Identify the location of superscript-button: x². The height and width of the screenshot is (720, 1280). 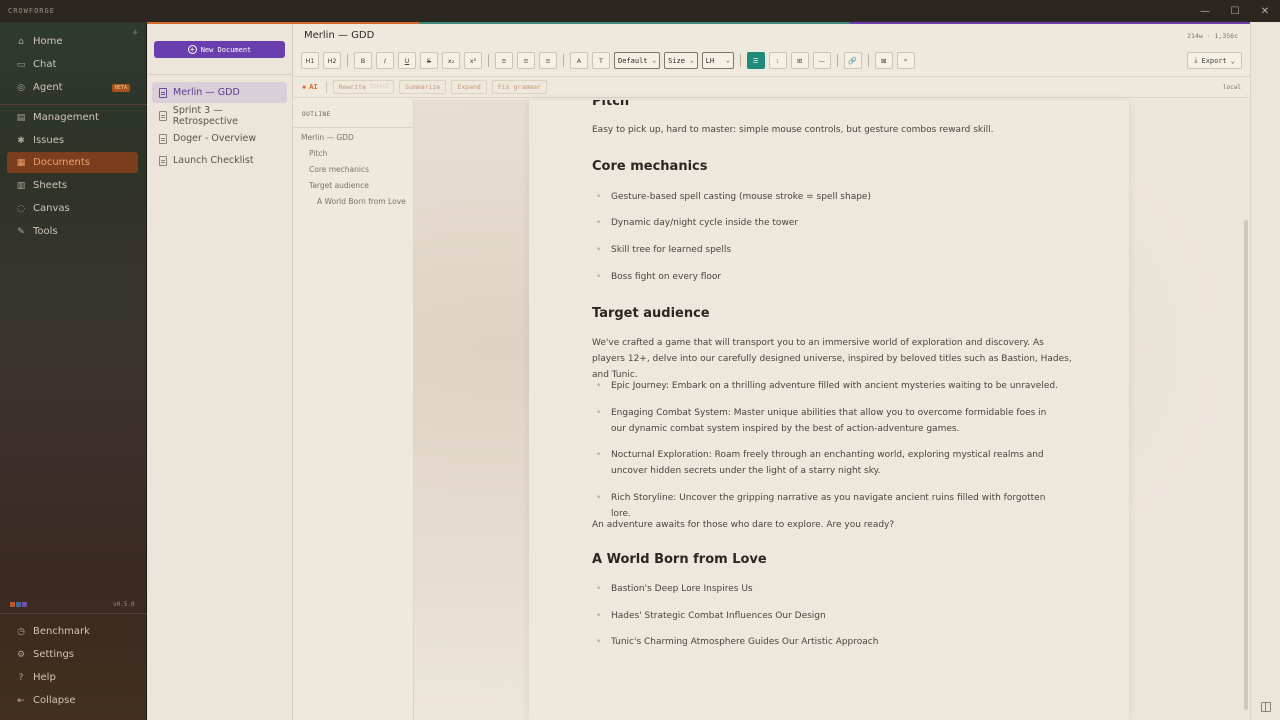
(473, 60).